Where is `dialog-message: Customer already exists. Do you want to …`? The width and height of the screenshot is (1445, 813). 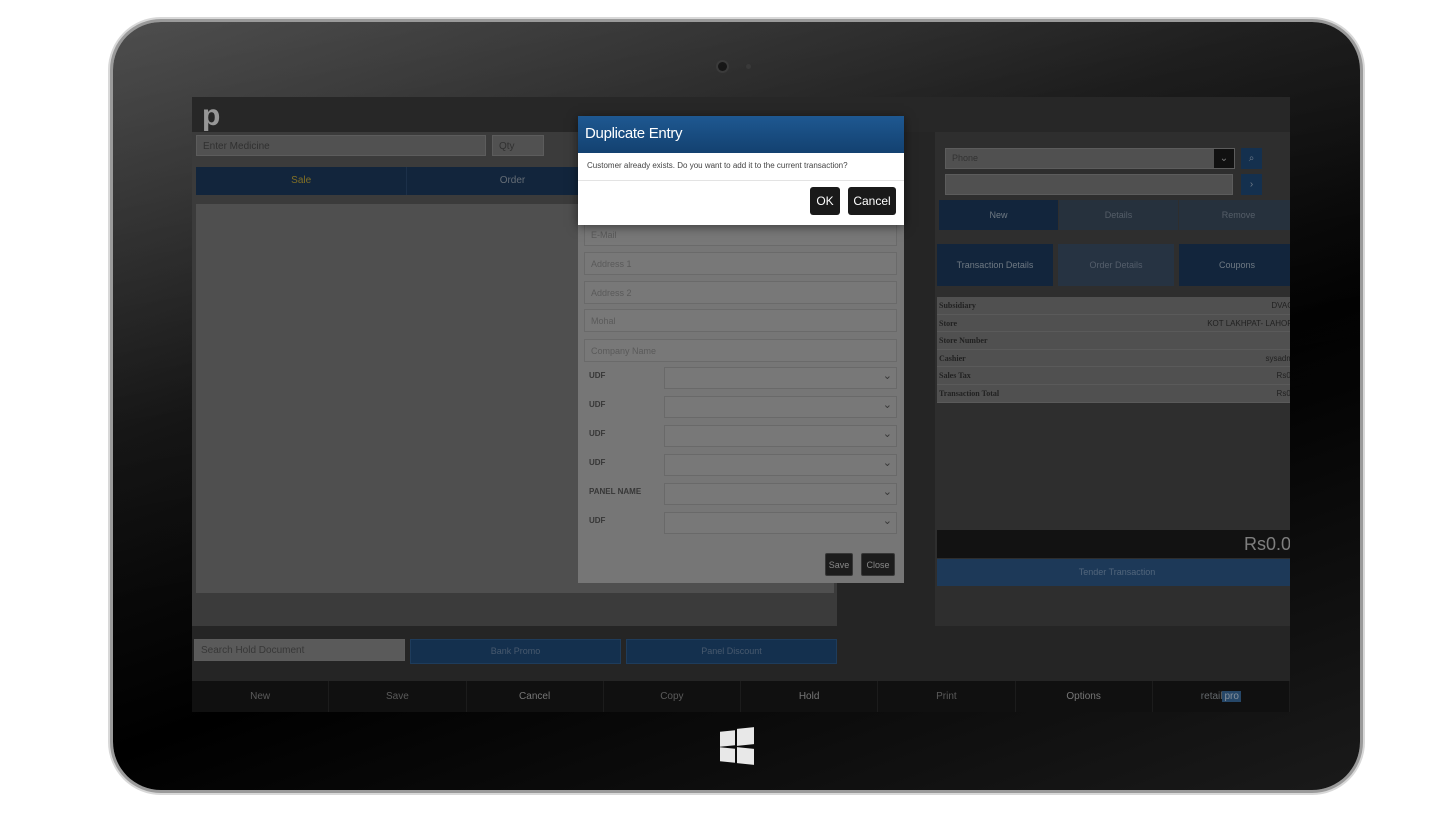 dialog-message: Customer already exists. Do you want to … is located at coordinates (717, 165).